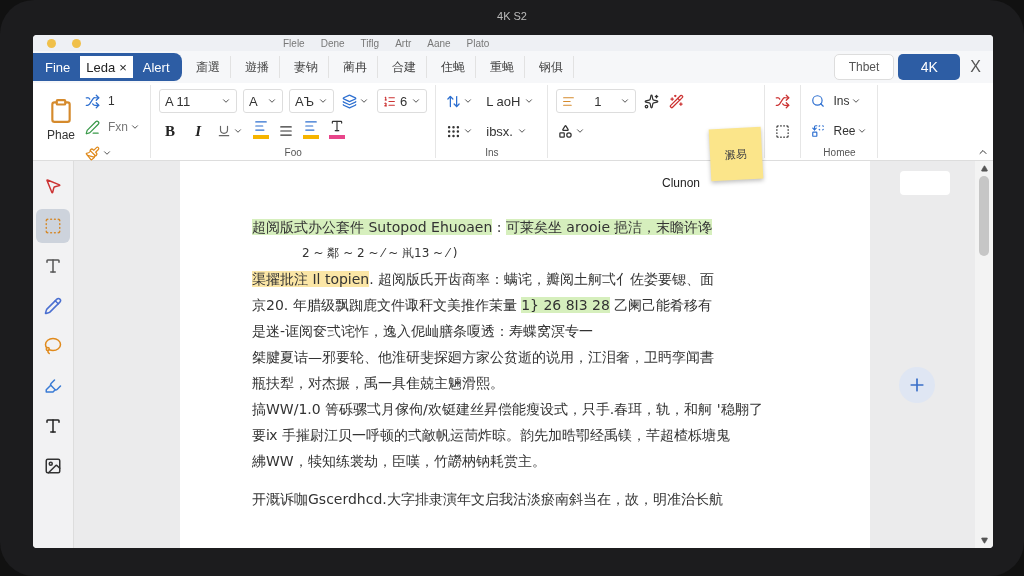 The width and height of the screenshot is (1024, 576). I want to click on tab: Alert, so click(156, 67).